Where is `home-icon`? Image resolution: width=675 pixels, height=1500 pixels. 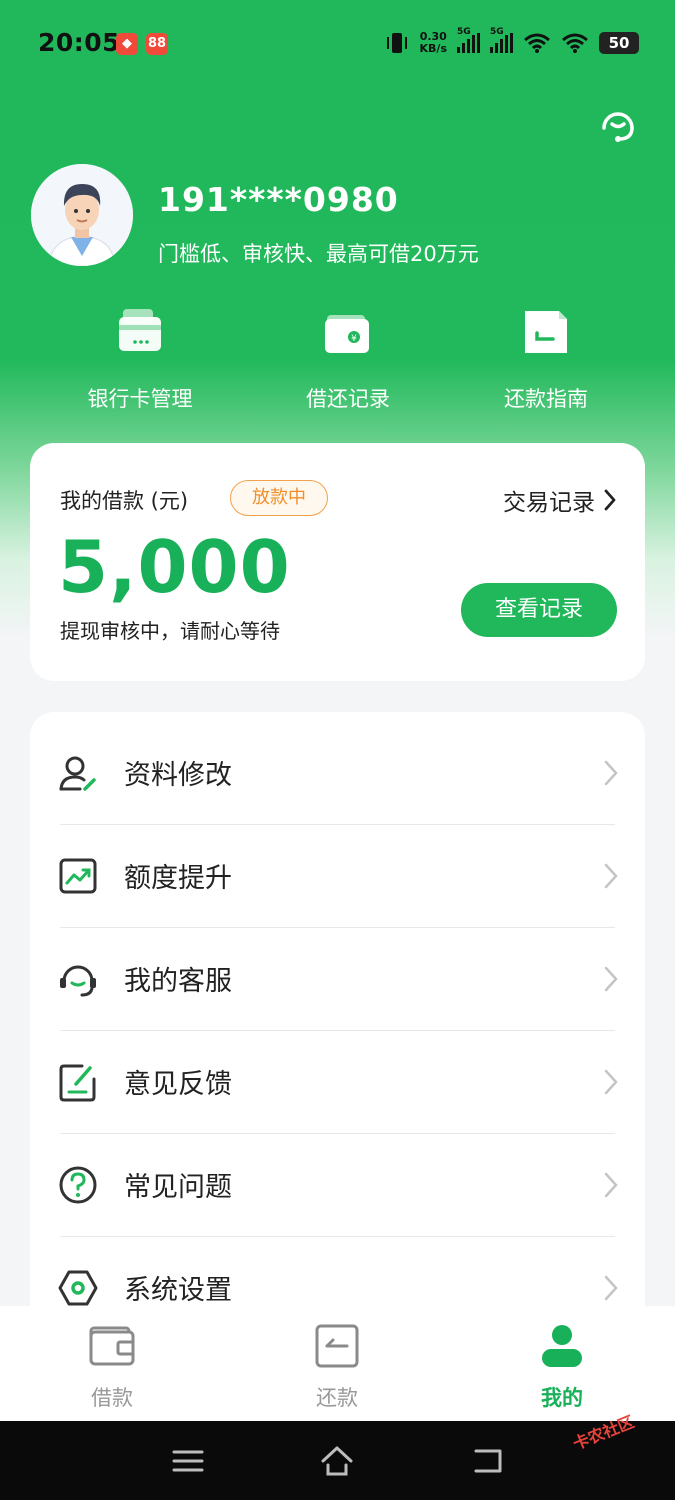 home-icon is located at coordinates (337, 1461).